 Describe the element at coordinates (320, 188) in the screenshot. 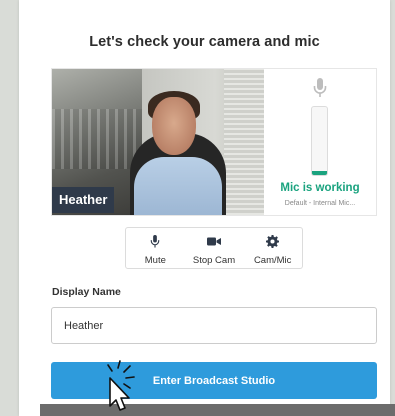

I see `mic-status-text: Mic is working` at that location.